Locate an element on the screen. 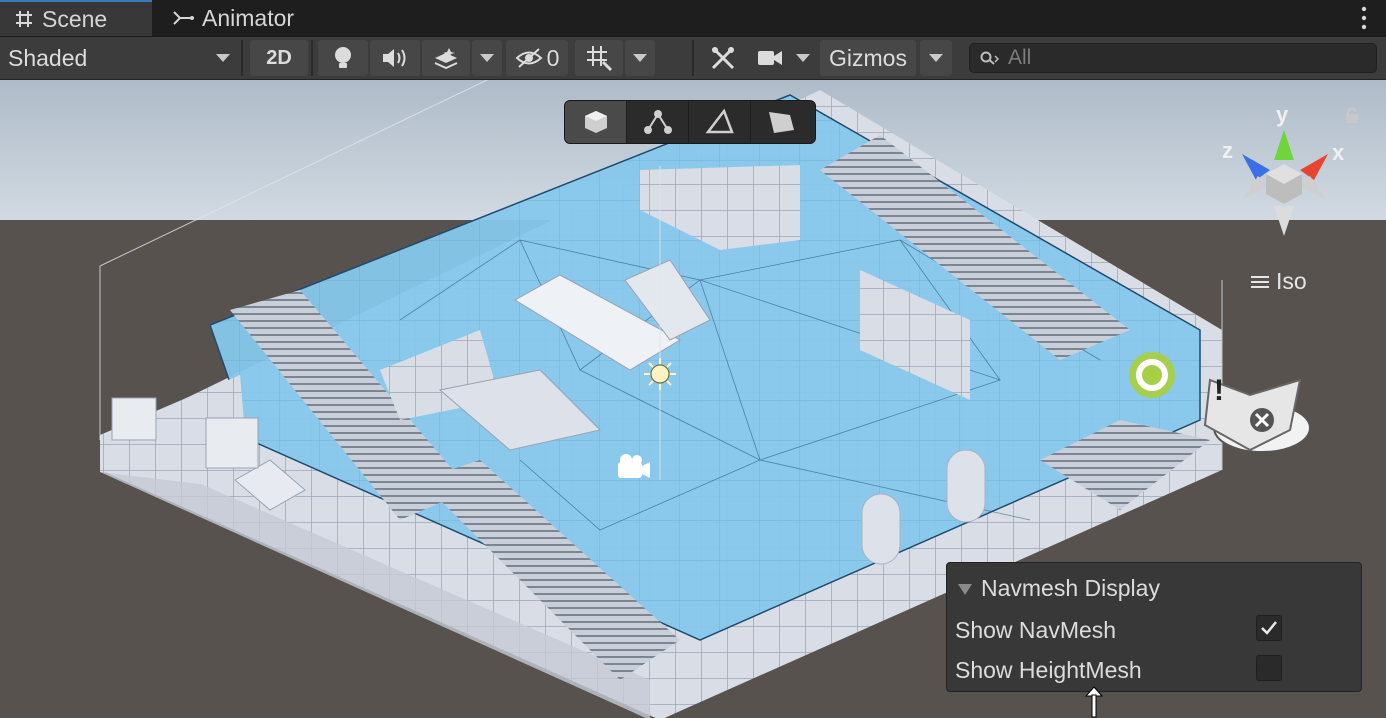  orientation-gizmo: y z x is located at coordinates (1285, 172).